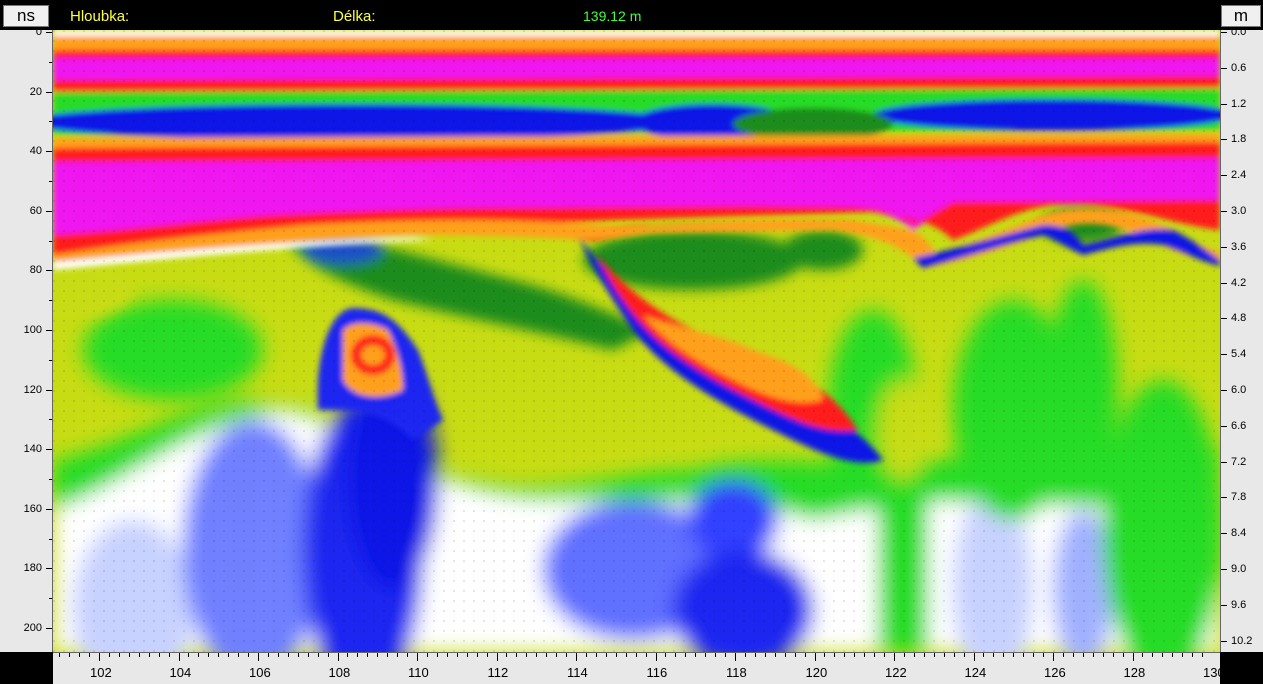 The image size is (1263, 684). Describe the element at coordinates (1241, 16) in the screenshot. I see `depth-unit-label: m` at that location.